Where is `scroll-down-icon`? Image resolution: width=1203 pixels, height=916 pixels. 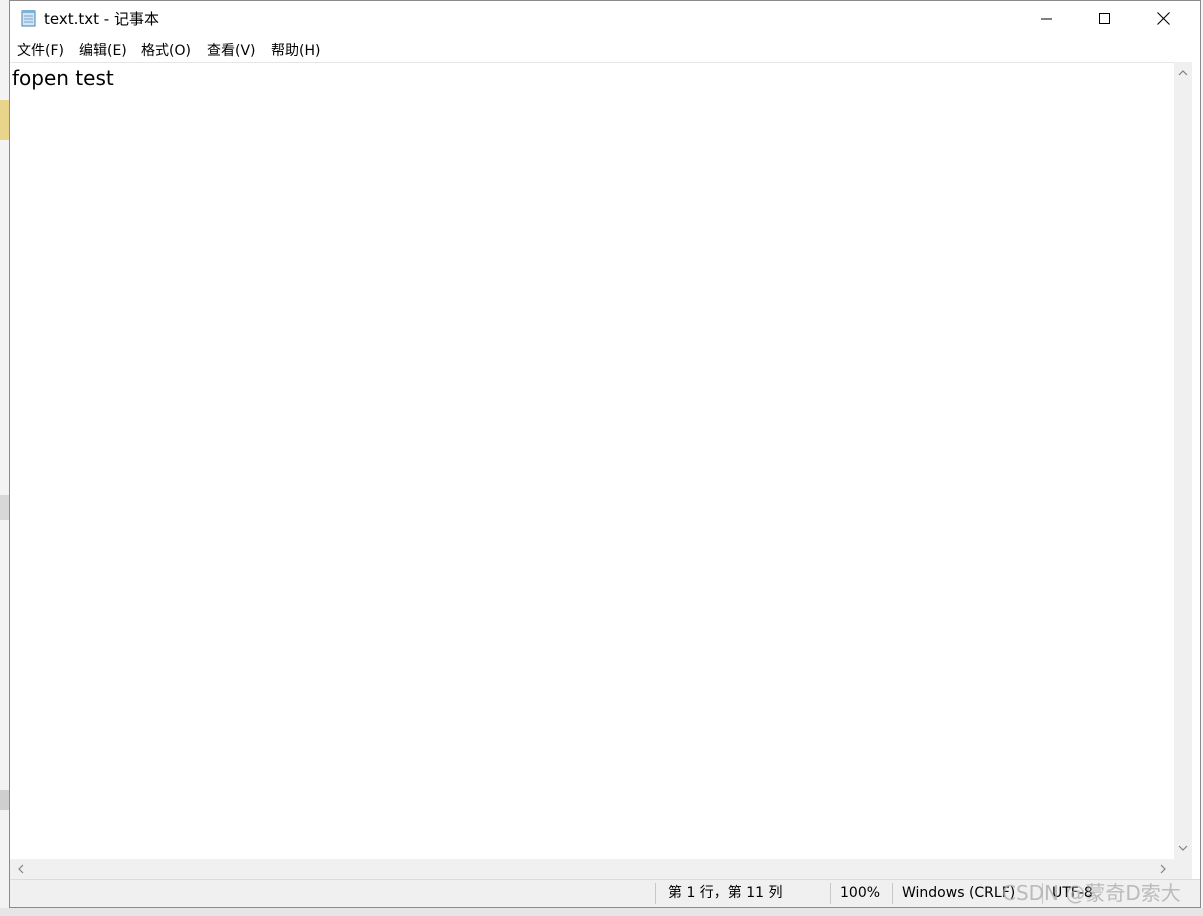 scroll-down-icon is located at coordinates (1183, 848).